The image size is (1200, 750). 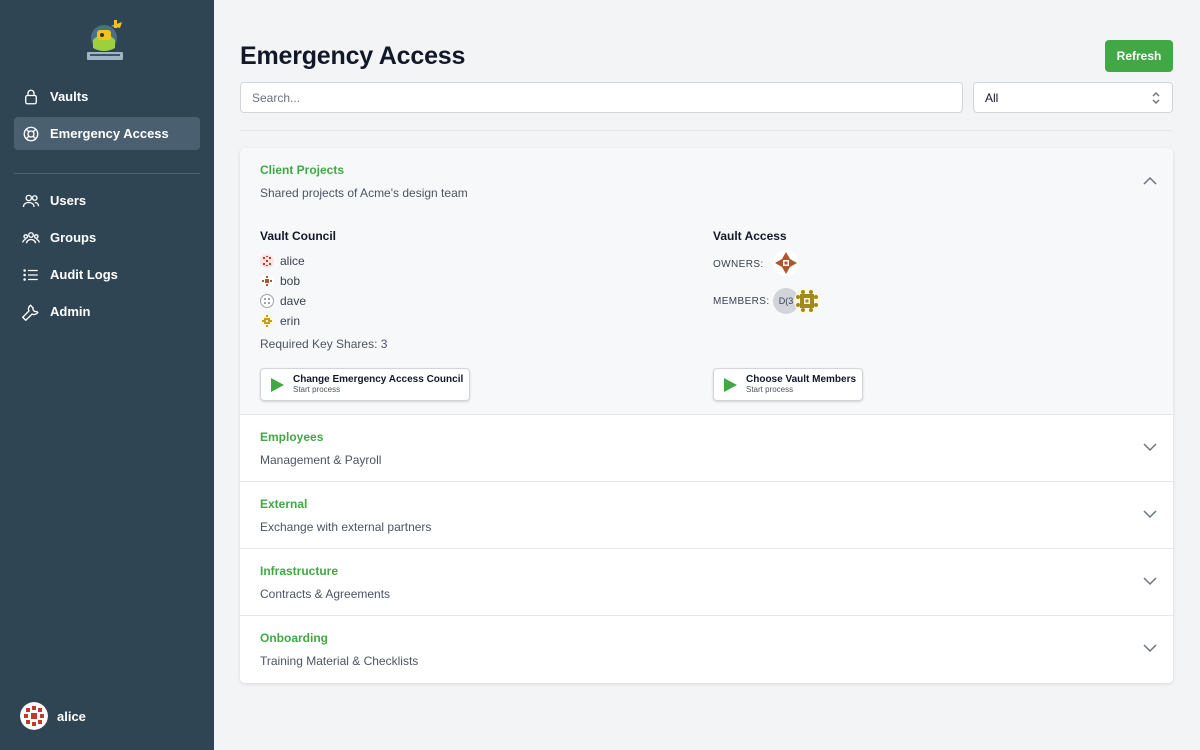 What do you see at coordinates (786, 263) in the screenshot?
I see `owner-avatar` at bounding box center [786, 263].